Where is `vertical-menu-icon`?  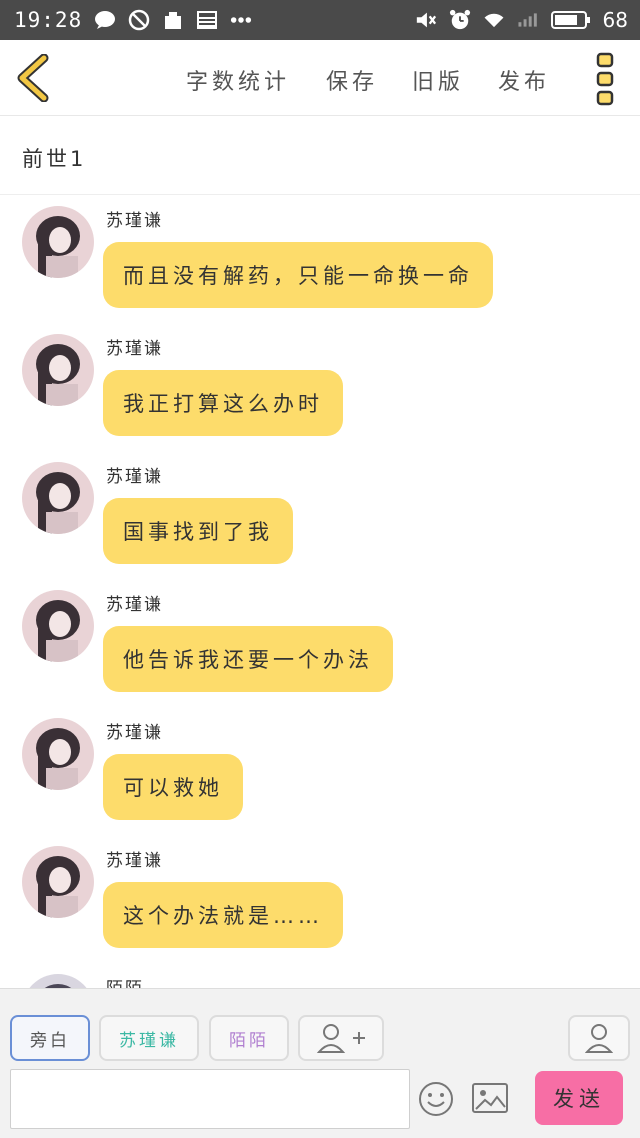 vertical-menu-icon is located at coordinates (605, 79).